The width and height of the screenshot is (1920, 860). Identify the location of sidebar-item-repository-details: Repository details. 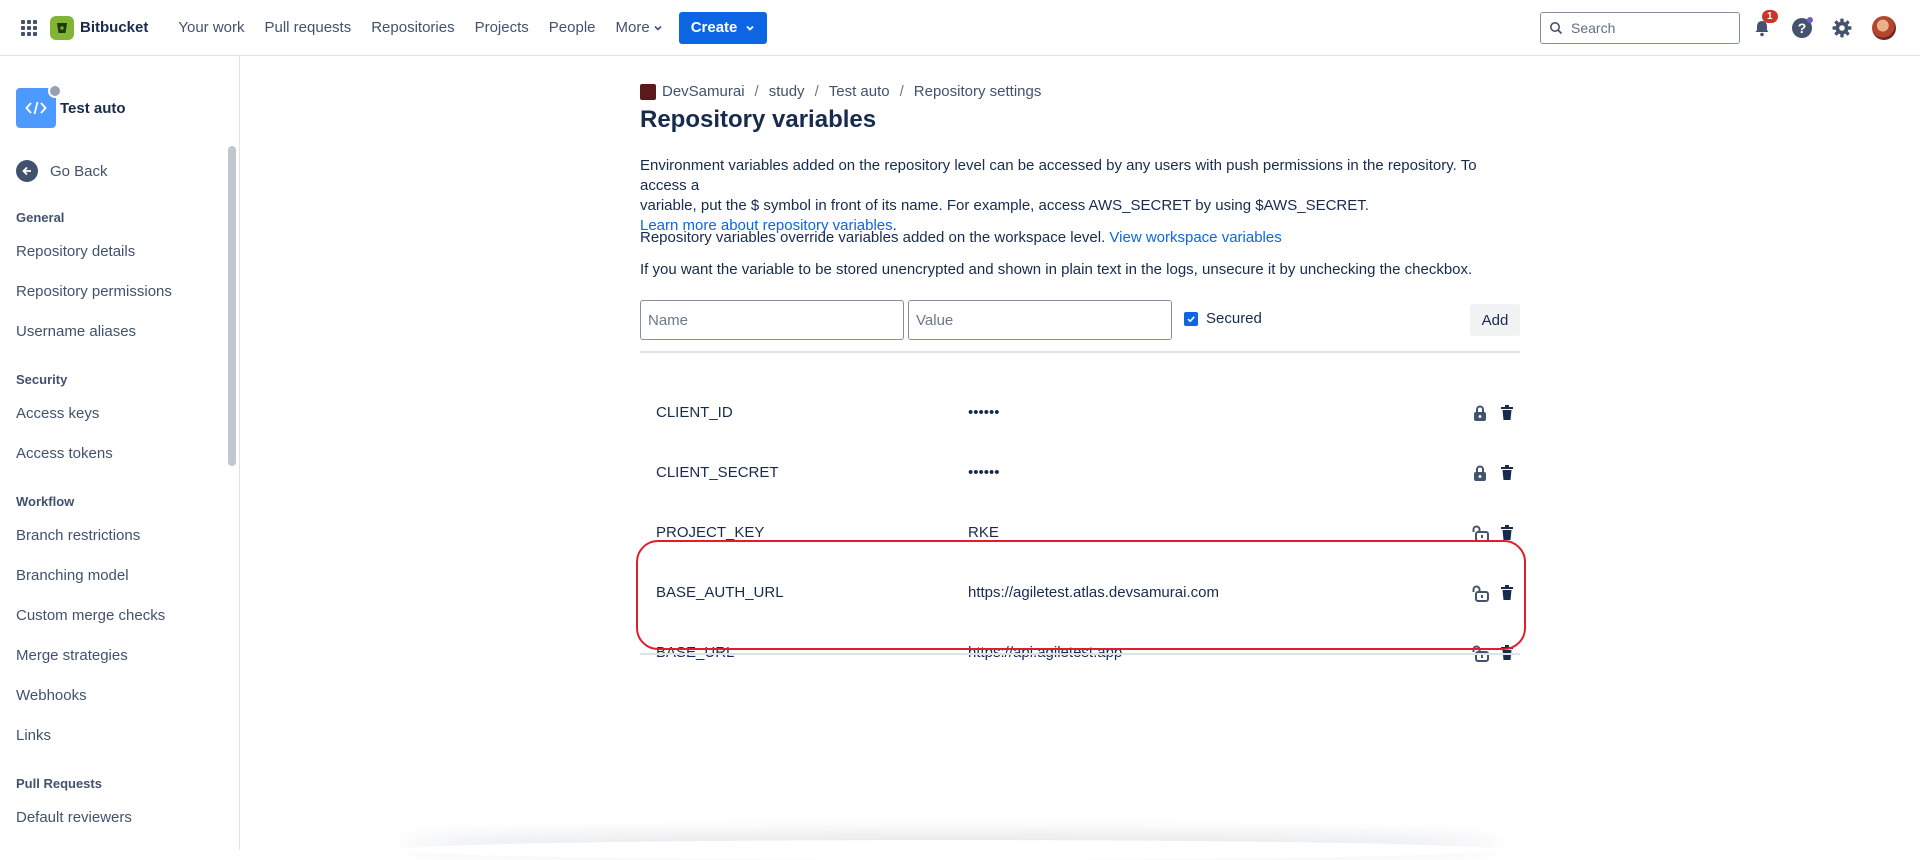
(75, 251).